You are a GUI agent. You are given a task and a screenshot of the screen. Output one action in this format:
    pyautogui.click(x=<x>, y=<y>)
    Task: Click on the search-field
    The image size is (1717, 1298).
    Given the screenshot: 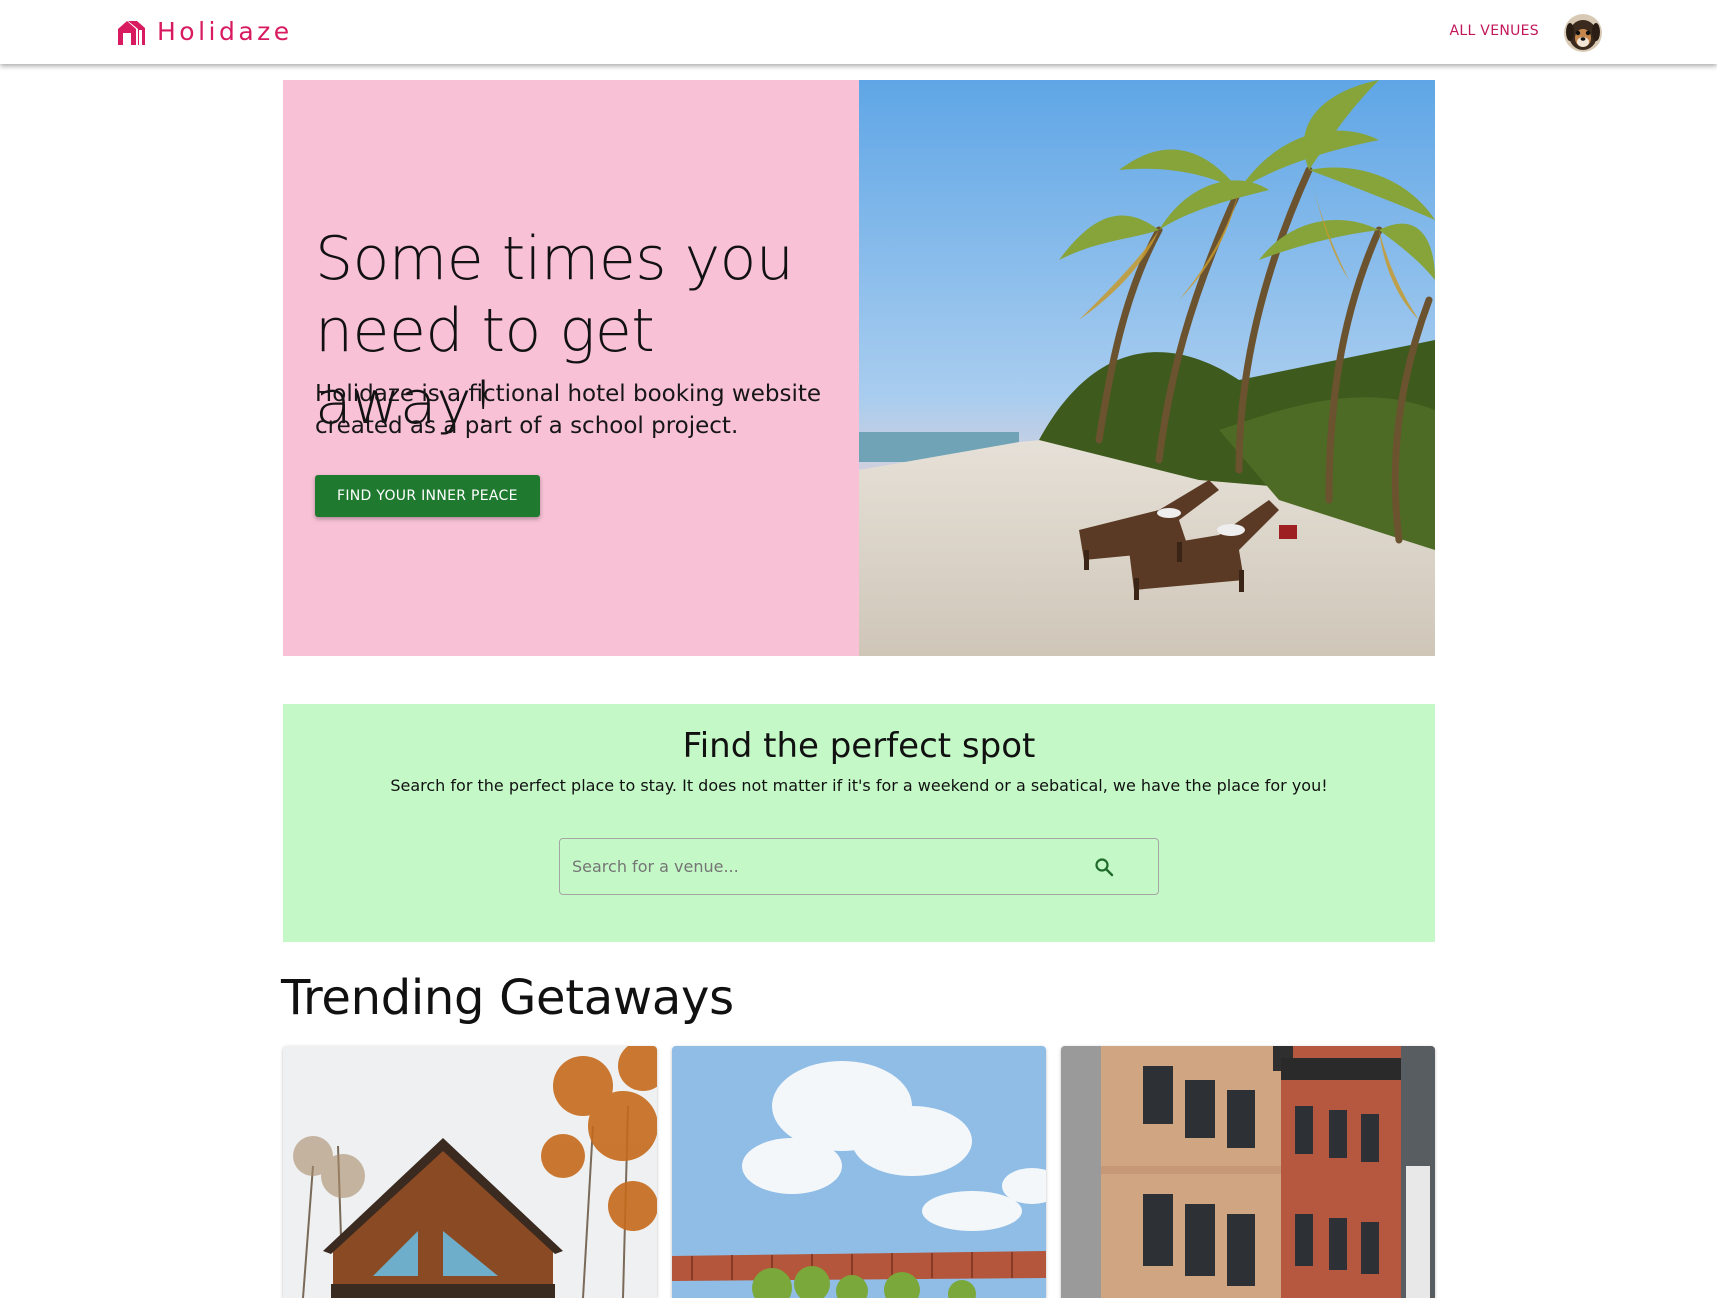 What is the action you would take?
    pyautogui.click(x=859, y=866)
    